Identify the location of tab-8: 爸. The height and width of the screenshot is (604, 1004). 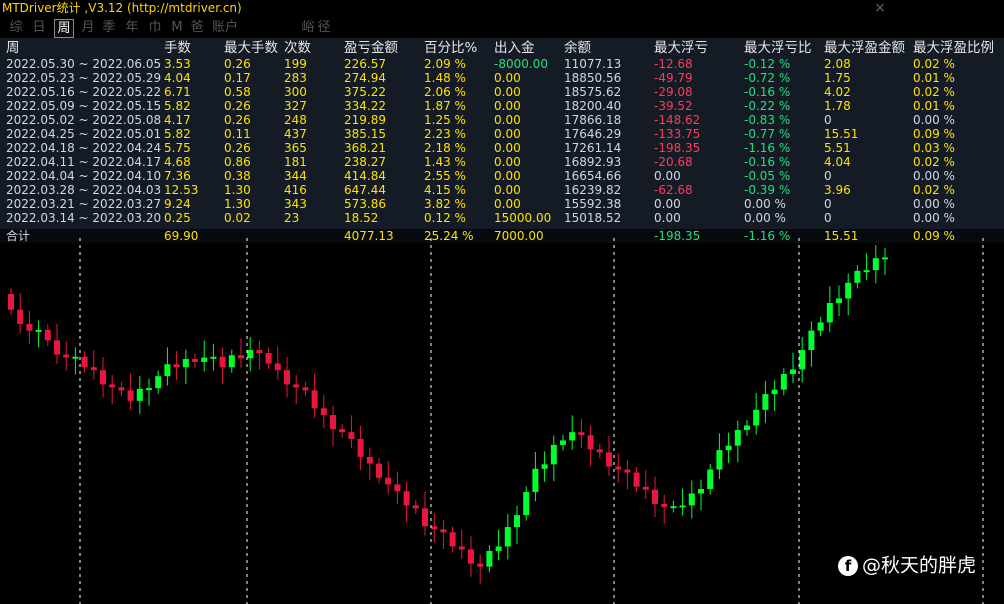
(197, 27).